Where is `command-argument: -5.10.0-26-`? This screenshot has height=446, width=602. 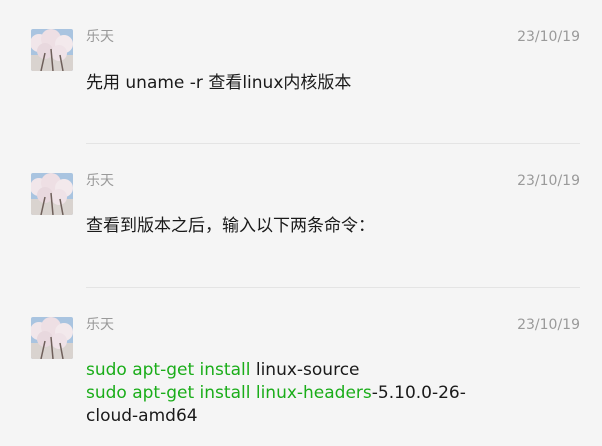 command-argument: -5.10.0-26- is located at coordinates (418, 393).